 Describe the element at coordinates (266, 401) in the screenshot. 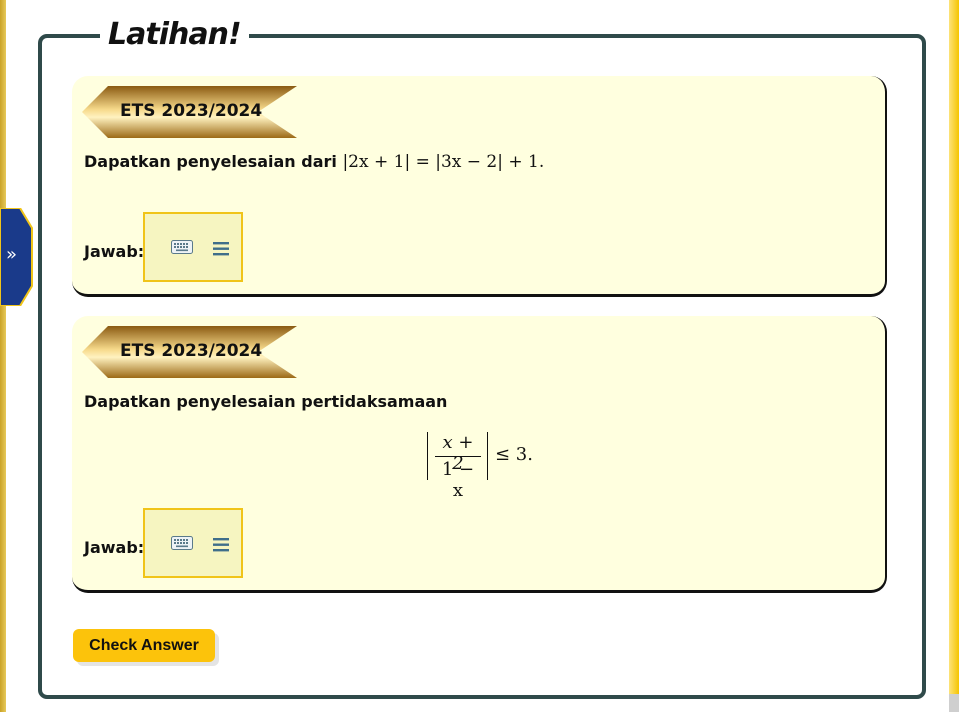

I see `question-prompt: Dapatkan penyelesaian pertidaksamaan` at that location.